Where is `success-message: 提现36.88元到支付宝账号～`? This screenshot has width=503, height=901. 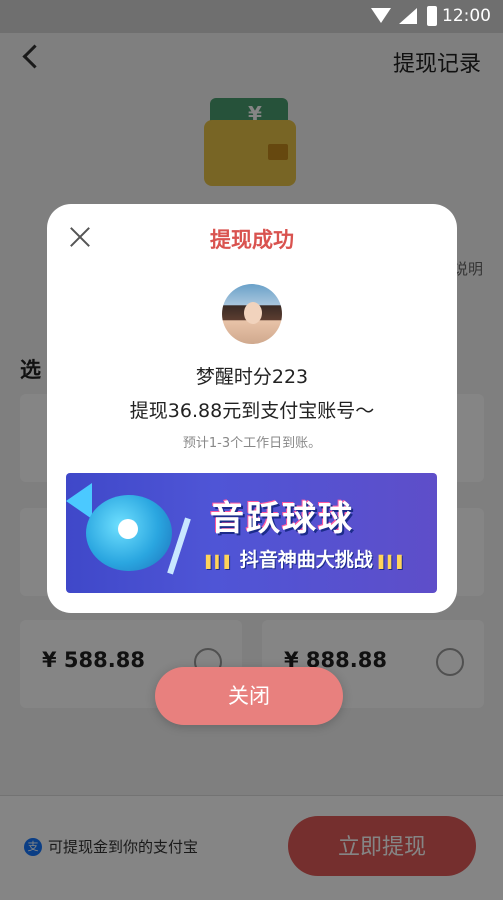 success-message: 提现36.88元到支付宝账号～ is located at coordinates (252, 411).